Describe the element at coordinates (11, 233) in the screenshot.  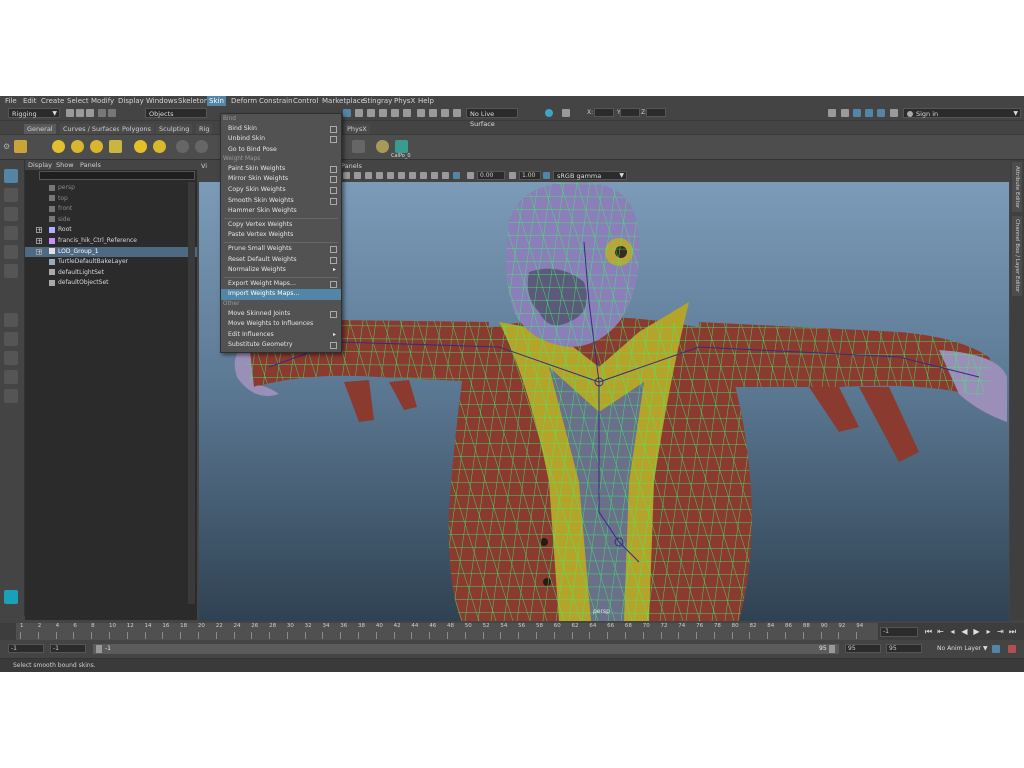
I see `move-tool-icon` at that location.